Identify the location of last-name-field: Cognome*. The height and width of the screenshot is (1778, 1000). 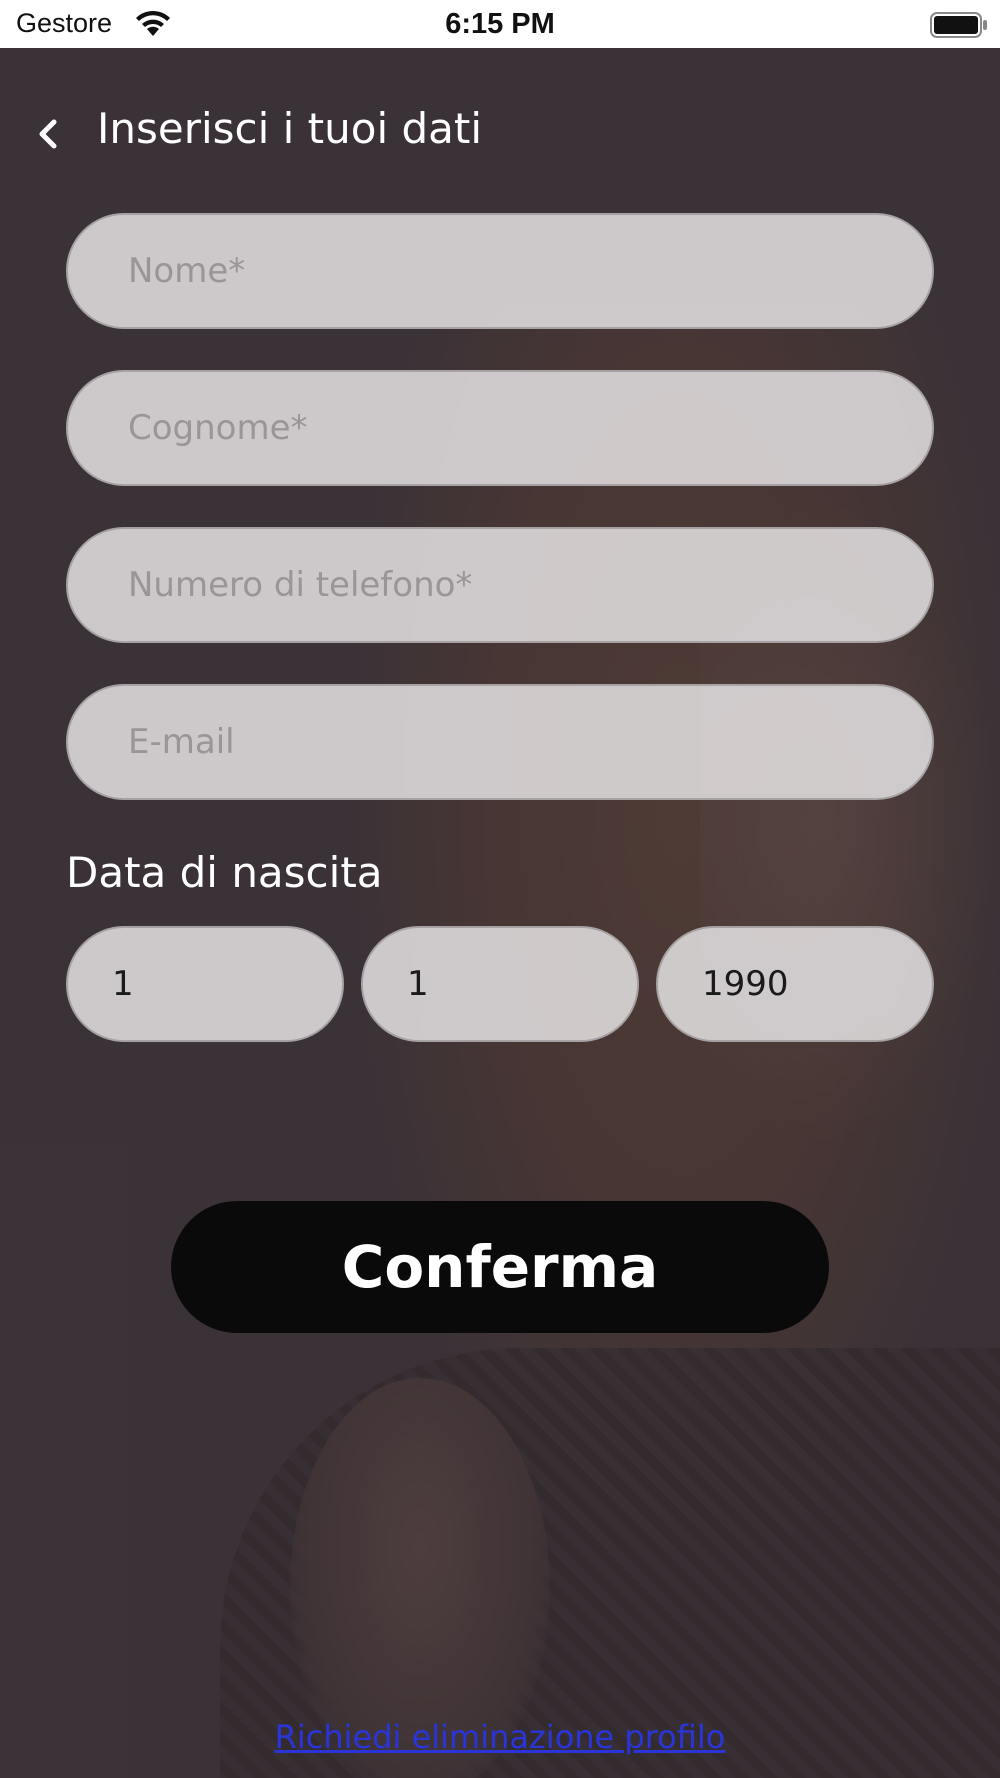
(500, 428).